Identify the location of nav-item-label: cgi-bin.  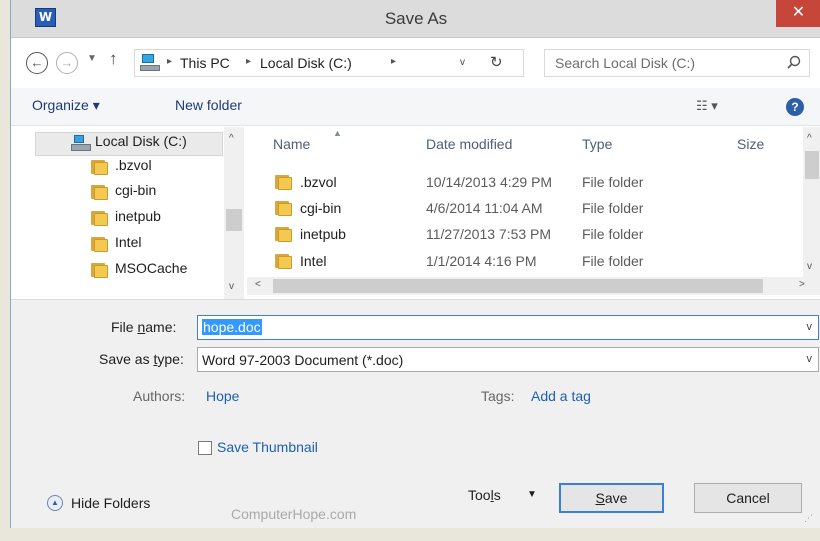
(136, 190).